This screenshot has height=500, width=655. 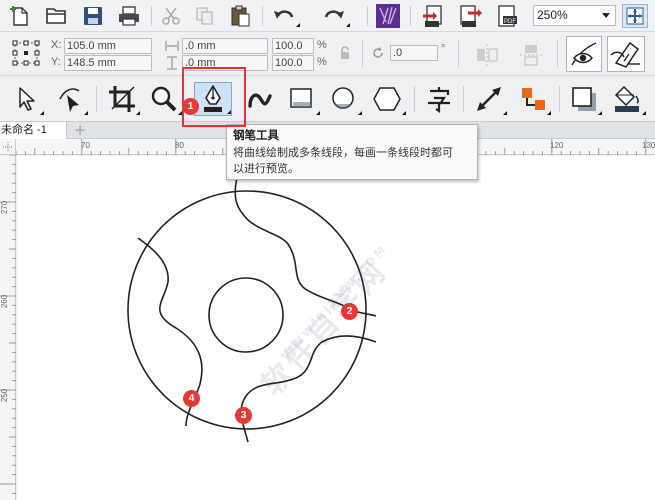 I want to click on copy-icon, so click(x=205, y=16).